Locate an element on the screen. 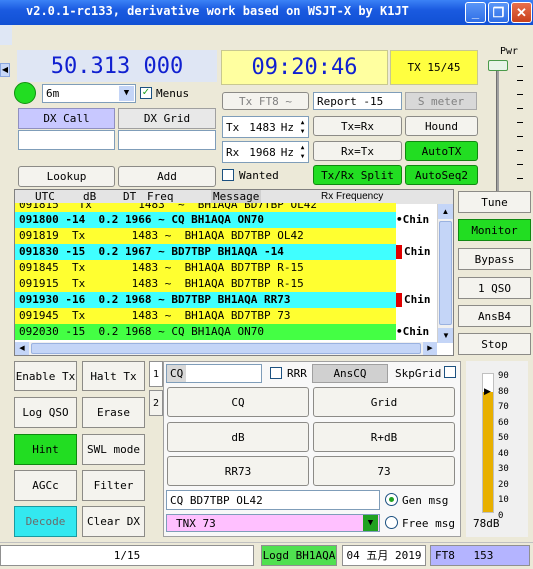 The image size is (533, 569). gen-msg-radio is located at coordinates (391, 499).